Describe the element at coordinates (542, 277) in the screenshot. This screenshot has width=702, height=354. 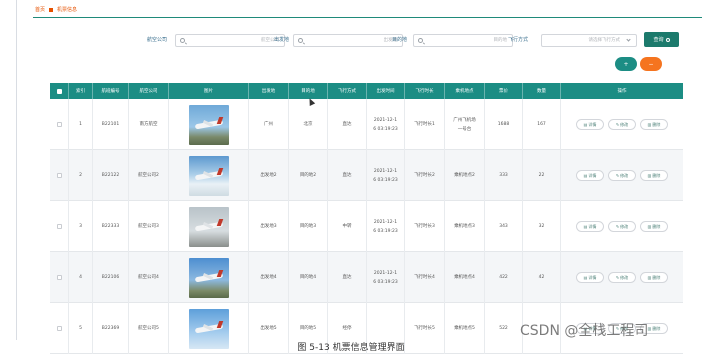
I see `cell-qty: 42` at that location.